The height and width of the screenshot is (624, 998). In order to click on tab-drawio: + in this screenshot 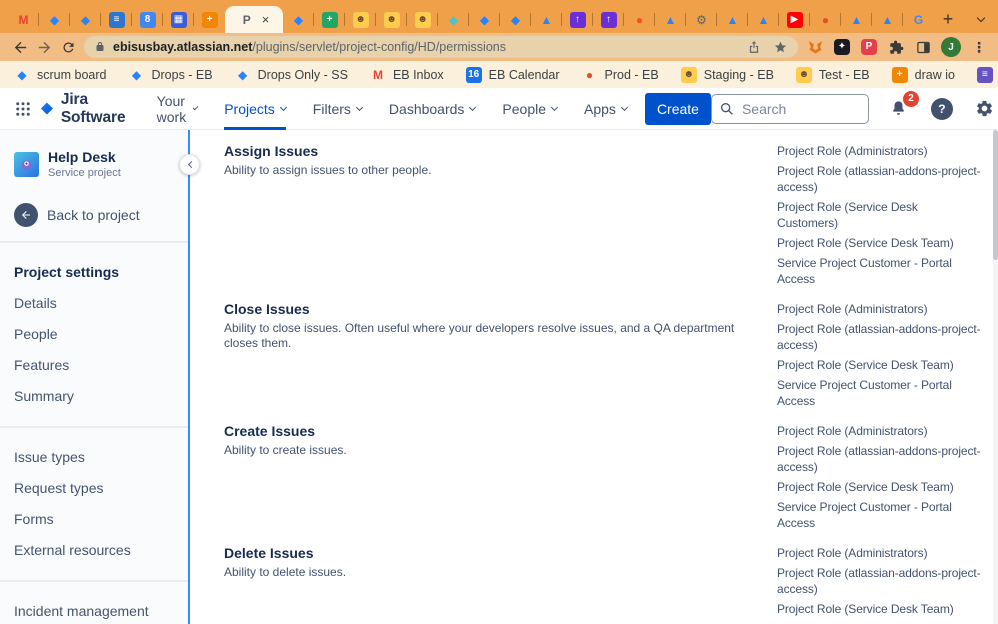, I will do `click(209, 19)`.